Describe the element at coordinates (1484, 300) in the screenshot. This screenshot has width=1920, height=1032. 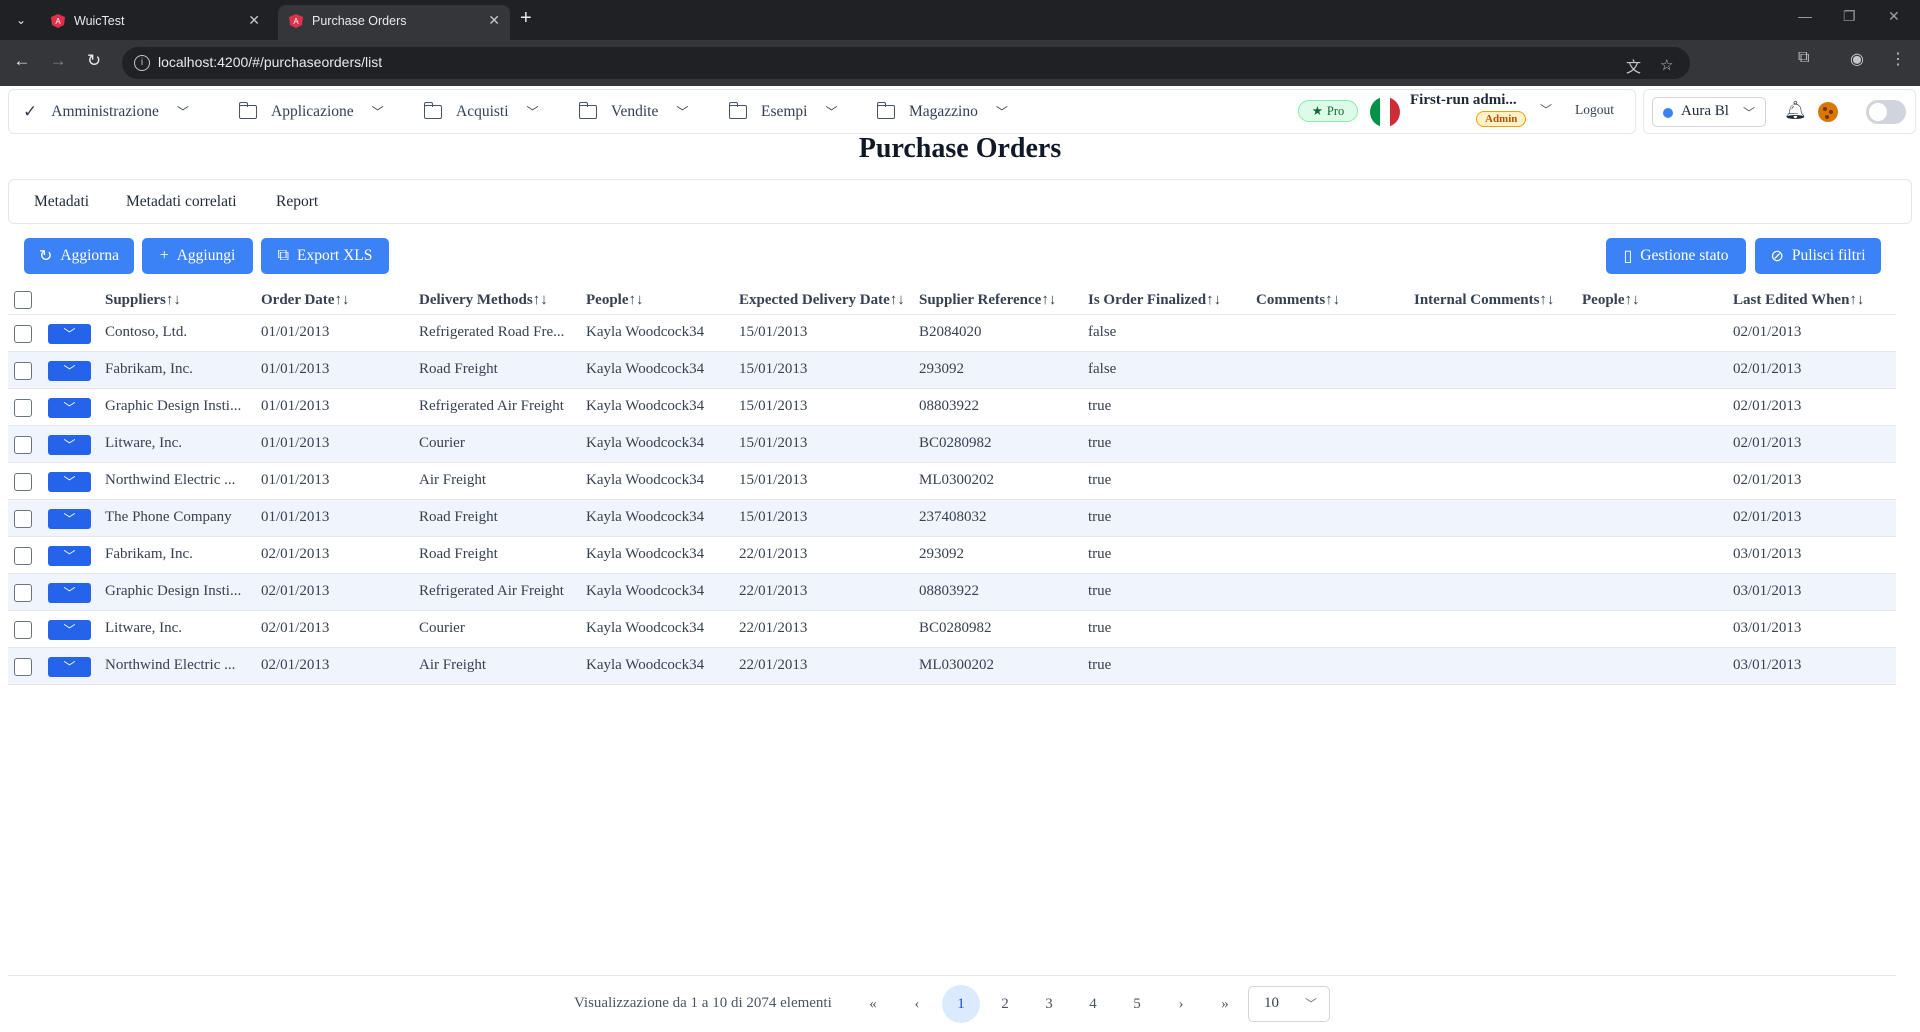
I see `column-header-internal-comments: Internal Comments↑↓` at that location.